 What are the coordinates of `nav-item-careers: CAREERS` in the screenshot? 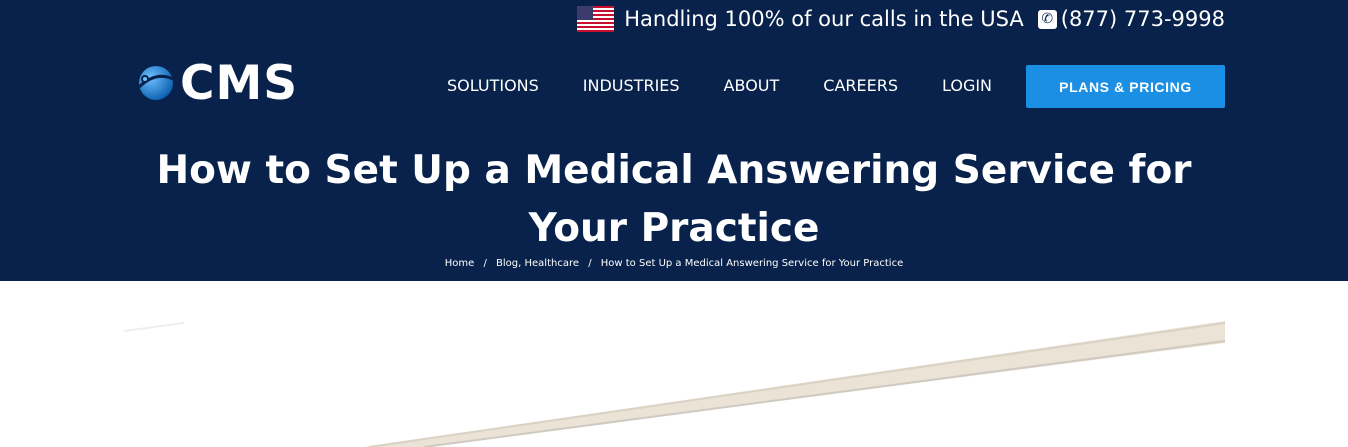 It's located at (860, 86).